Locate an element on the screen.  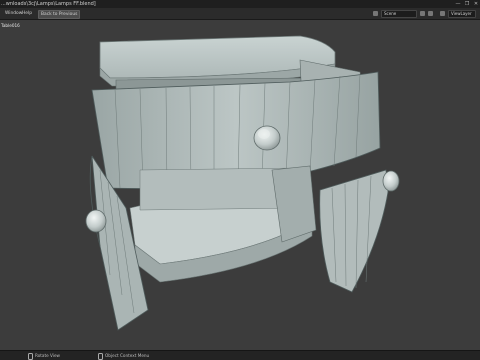
context-menu-hint: Object Context Menu is located at coordinates (123, 355).